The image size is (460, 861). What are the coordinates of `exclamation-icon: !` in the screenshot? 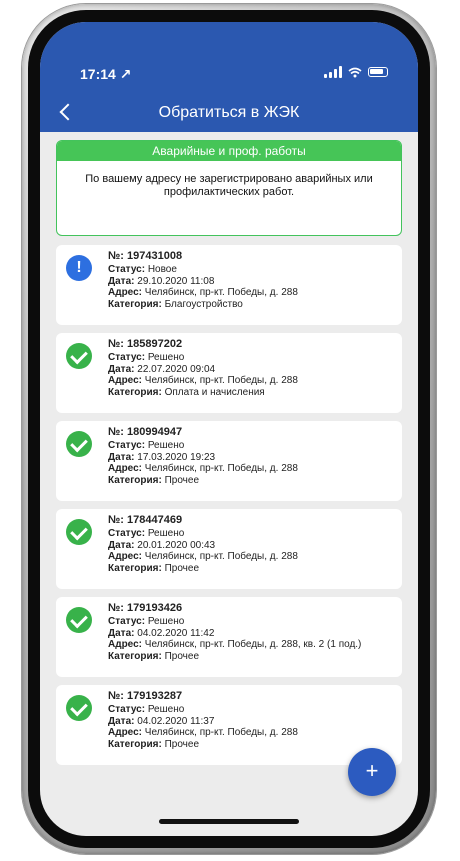 It's located at (79, 268).